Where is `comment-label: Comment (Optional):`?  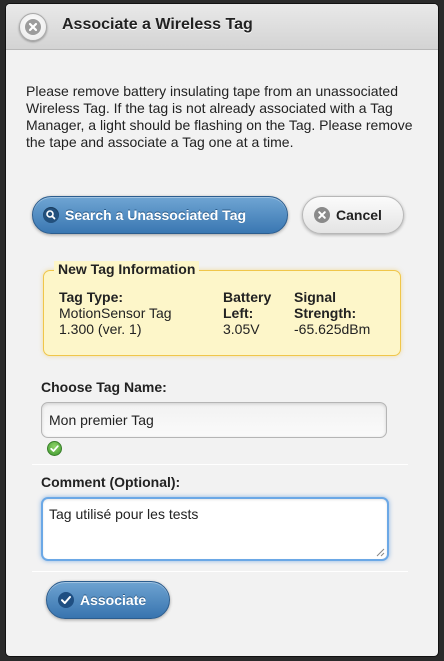 comment-label: Comment (Optional): is located at coordinates (111, 482).